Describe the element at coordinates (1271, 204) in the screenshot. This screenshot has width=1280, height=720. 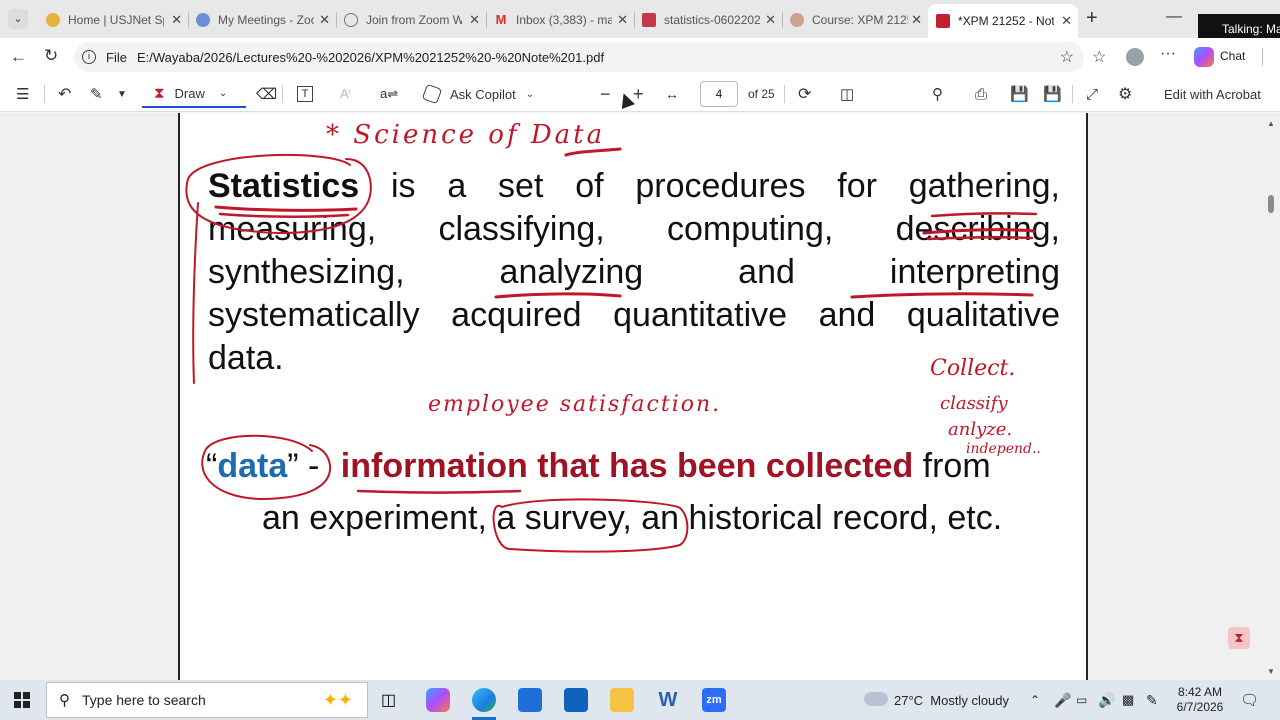
I see `scrollbar-thumb` at that location.